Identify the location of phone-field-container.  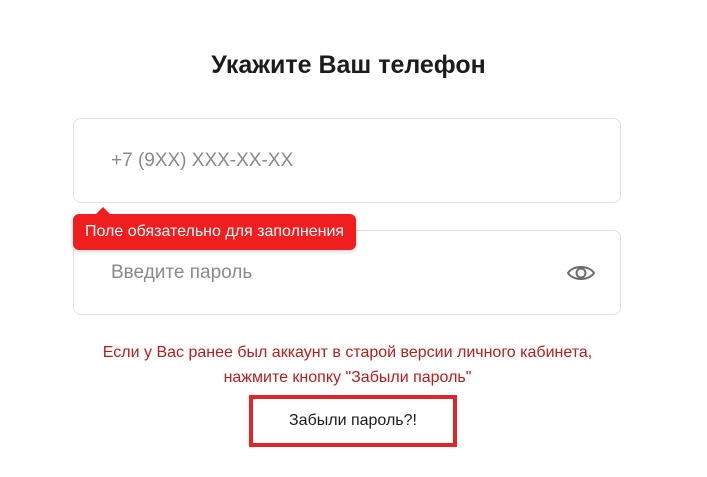
(347, 160).